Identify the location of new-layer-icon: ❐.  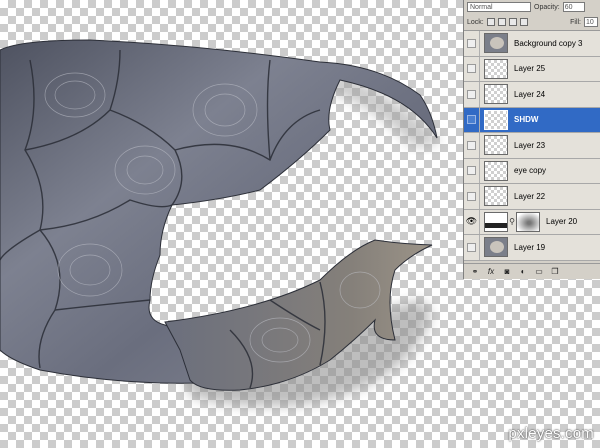
(555, 271).